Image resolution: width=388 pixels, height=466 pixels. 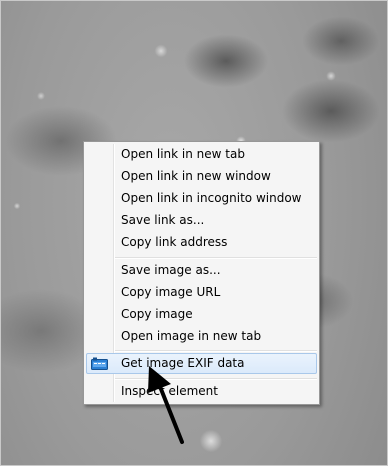 What do you see at coordinates (166, 405) in the screenshot?
I see `mouse-pointer-arrow-icon` at bounding box center [166, 405].